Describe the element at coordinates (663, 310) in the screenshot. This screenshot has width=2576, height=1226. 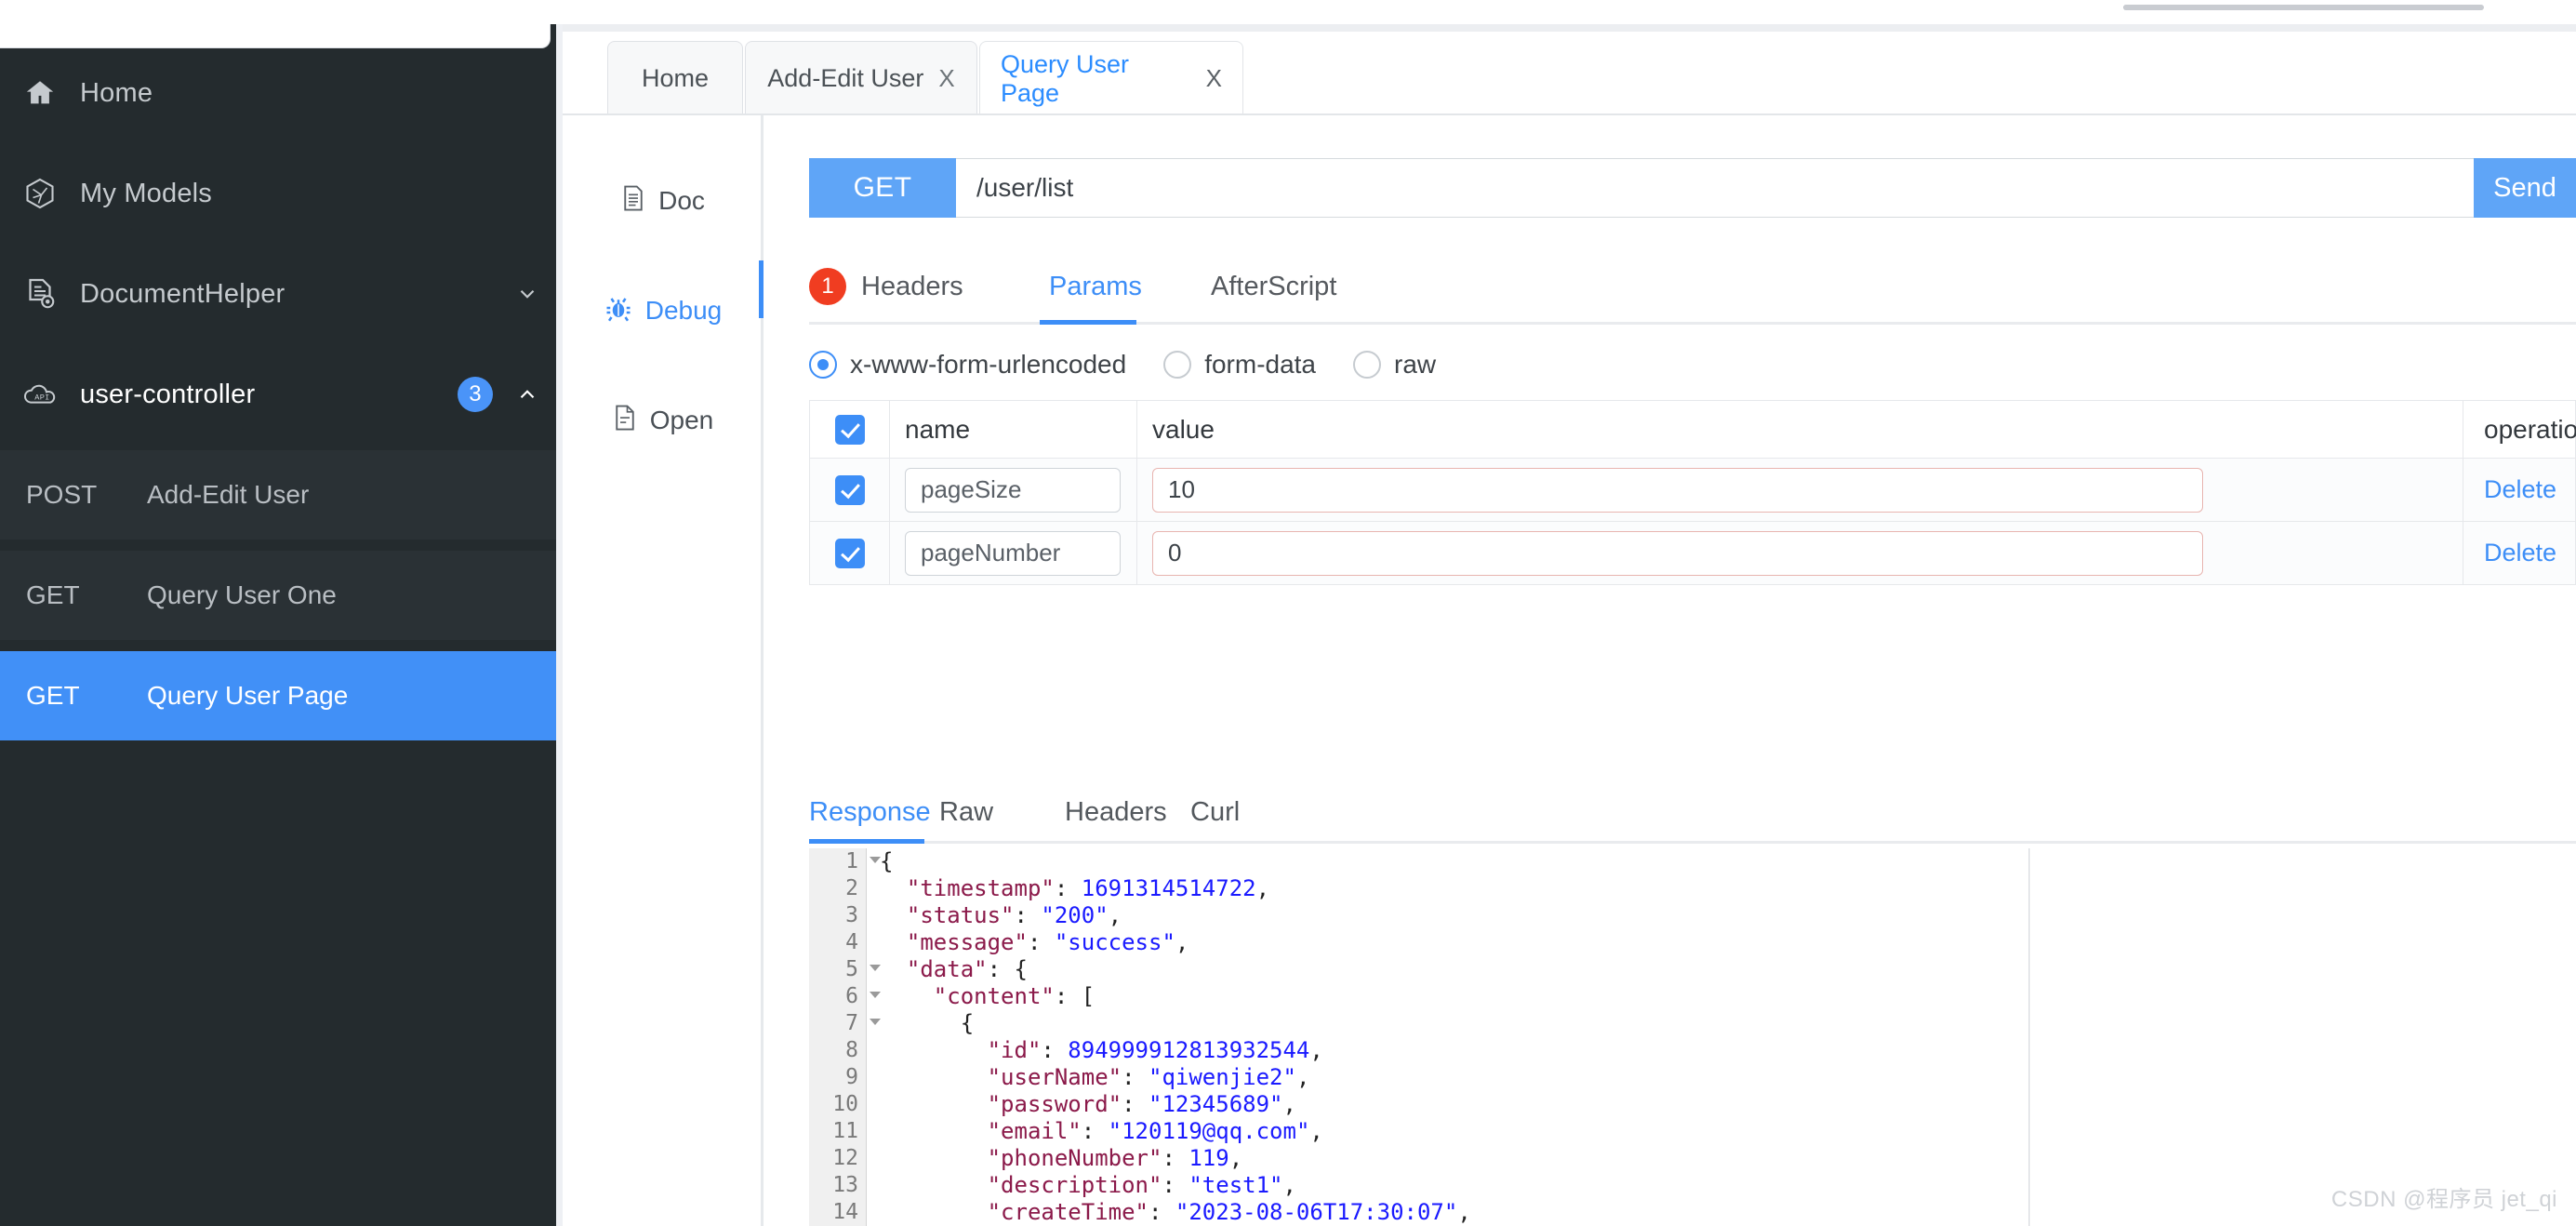
I see `rail-item-debug: Debug` at that location.